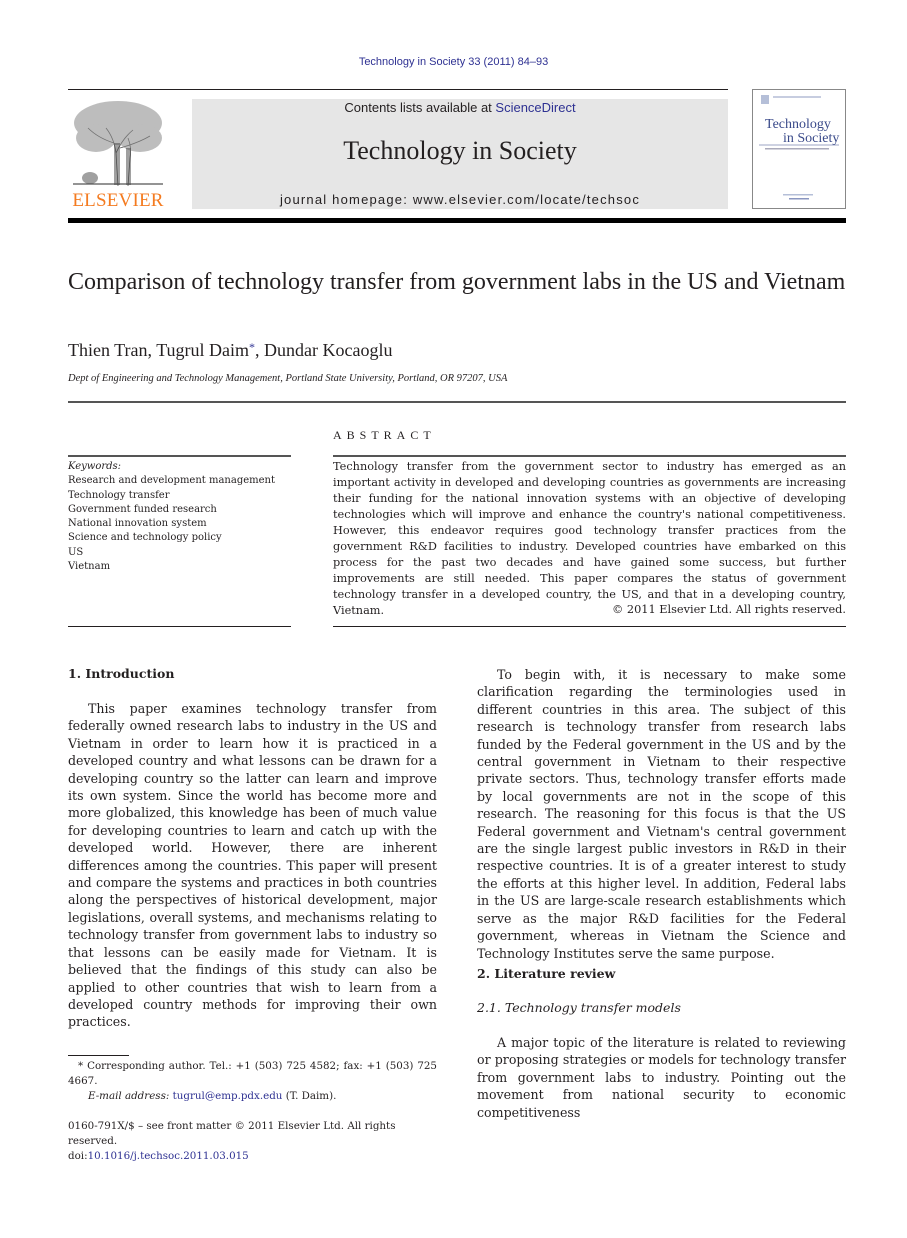 Image resolution: width=907 pixels, height=1238 pixels. I want to click on doi-link: 10.1016/j.techsoc.2011.03.015, so click(168, 1156).